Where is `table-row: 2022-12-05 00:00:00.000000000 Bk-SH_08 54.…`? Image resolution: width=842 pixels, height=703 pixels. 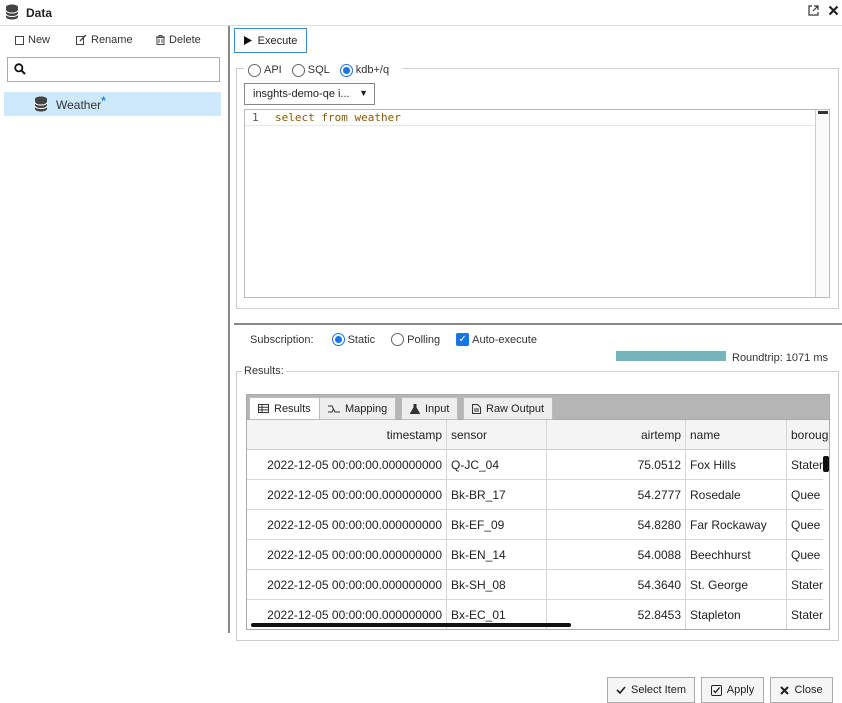
table-row: 2022-12-05 00:00:00.000000000 Bk-SH_08 54.… is located at coordinates (538, 585).